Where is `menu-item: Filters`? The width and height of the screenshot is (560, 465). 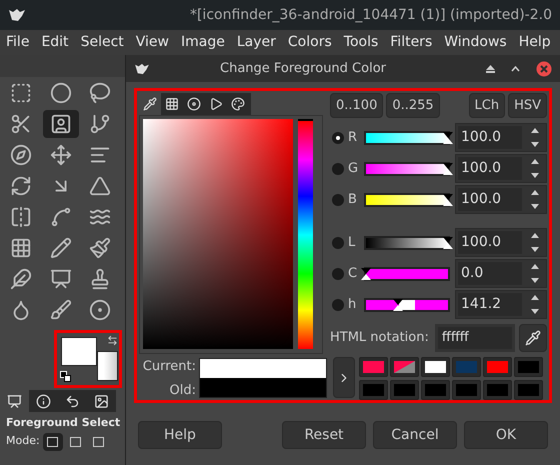
menu-item: Filters is located at coordinates (411, 42).